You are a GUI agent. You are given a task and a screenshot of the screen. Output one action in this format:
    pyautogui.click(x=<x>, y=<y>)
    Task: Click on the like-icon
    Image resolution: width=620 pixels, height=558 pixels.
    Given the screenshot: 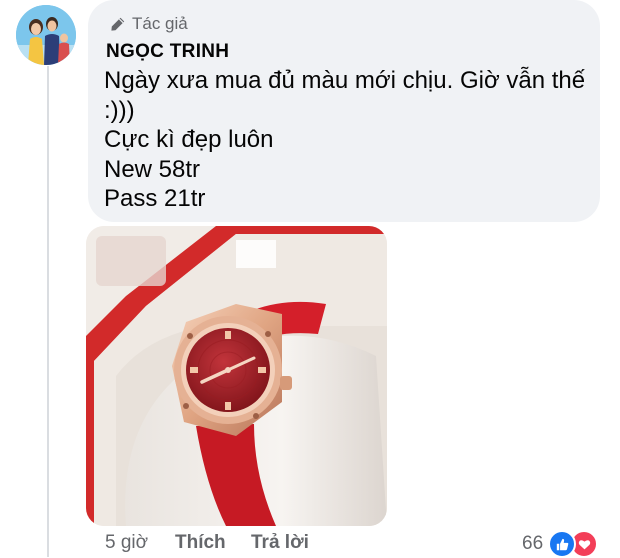 What is the action you would take?
    pyautogui.click(x=562, y=544)
    